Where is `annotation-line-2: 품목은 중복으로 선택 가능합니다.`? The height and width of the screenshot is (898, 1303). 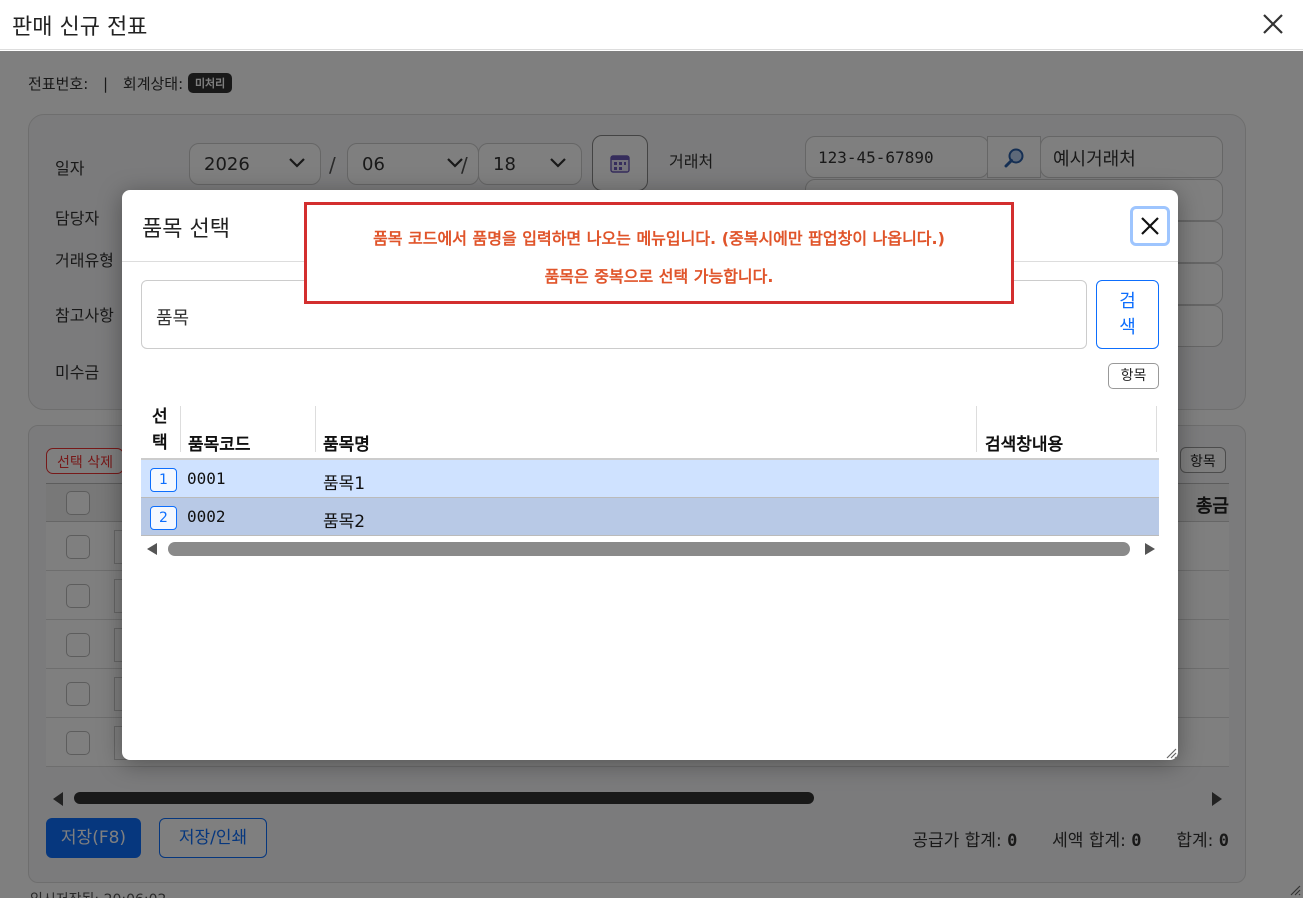 annotation-line-2: 품목은 중복으로 선택 가능합니다. is located at coordinates (659, 276).